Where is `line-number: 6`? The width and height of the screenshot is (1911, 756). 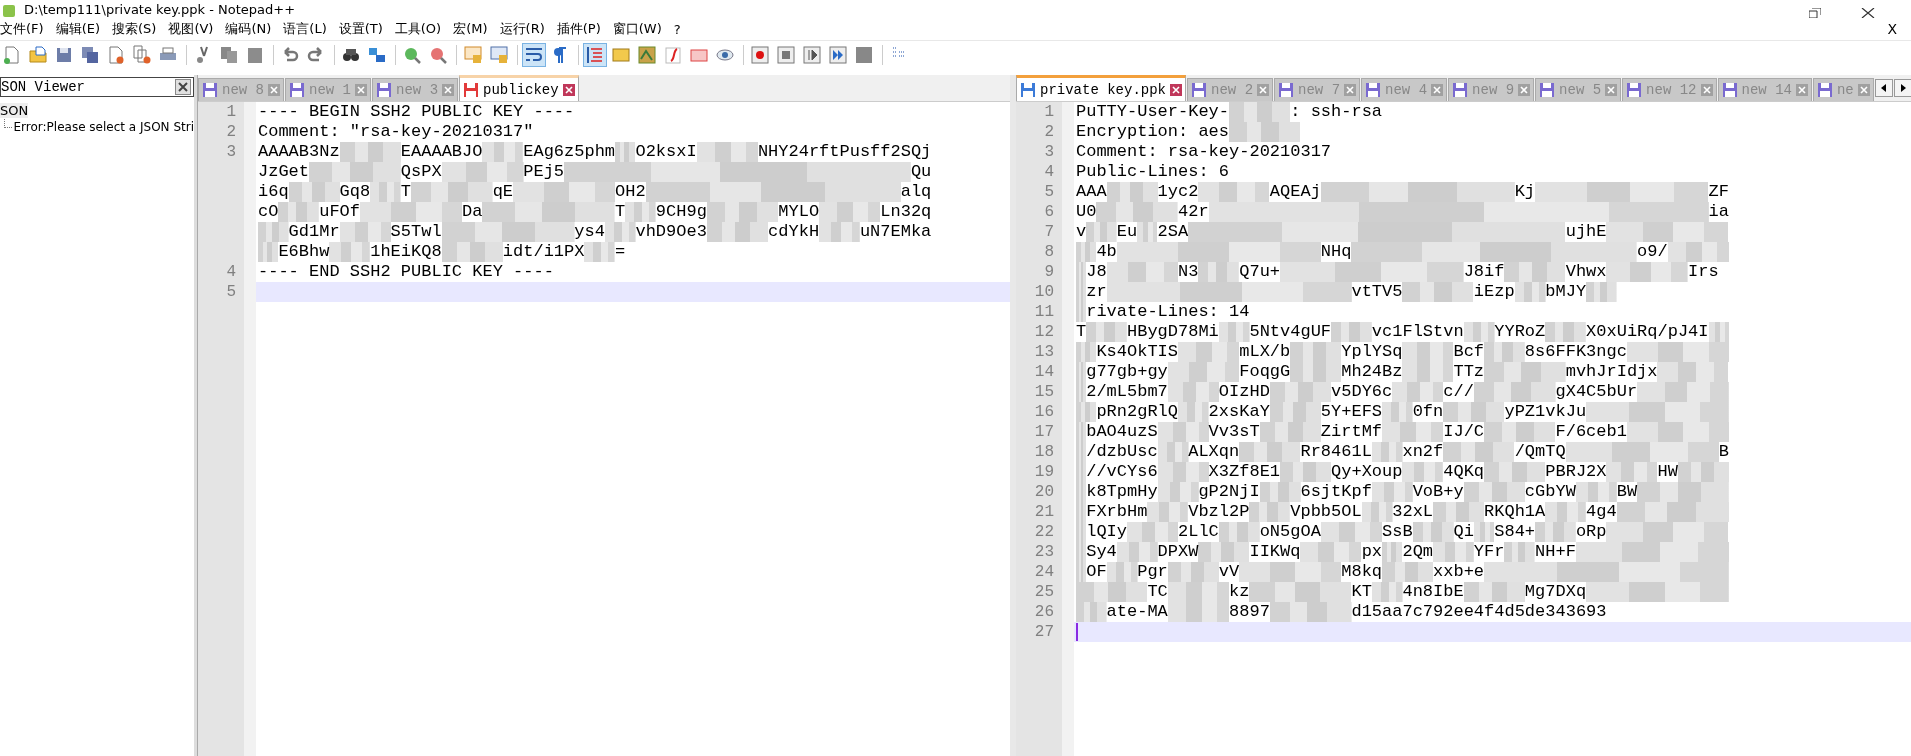 line-number: 6 is located at coordinates (1049, 212).